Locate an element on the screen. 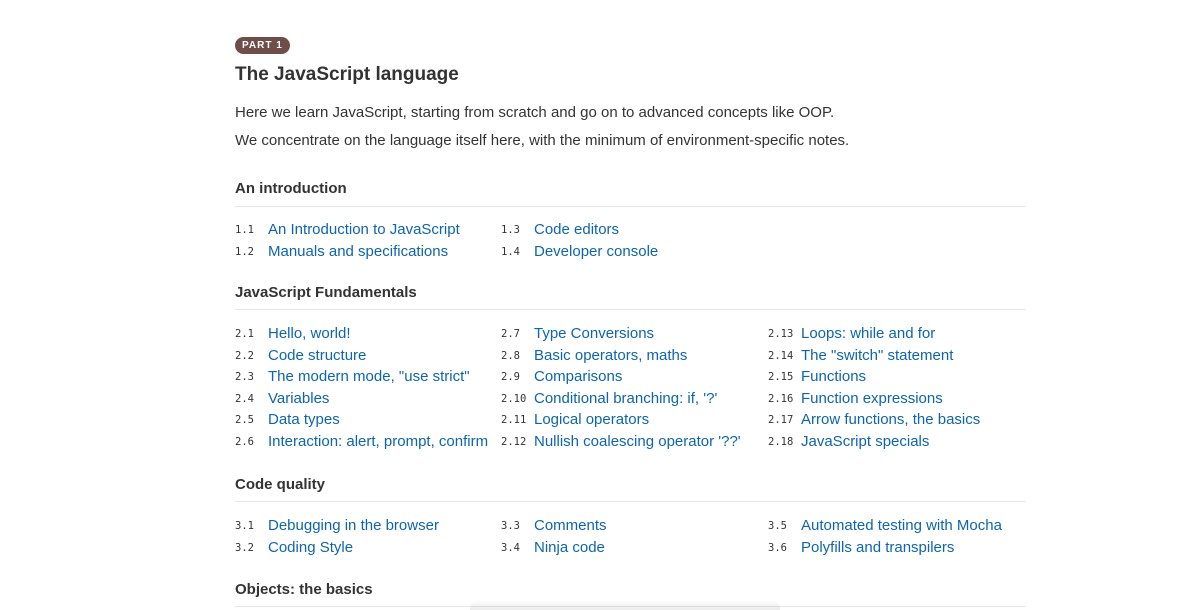 The width and height of the screenshot is (1200, 610). toc-item: 2.13 Loops: while and for is located at coordinates (898, 336).